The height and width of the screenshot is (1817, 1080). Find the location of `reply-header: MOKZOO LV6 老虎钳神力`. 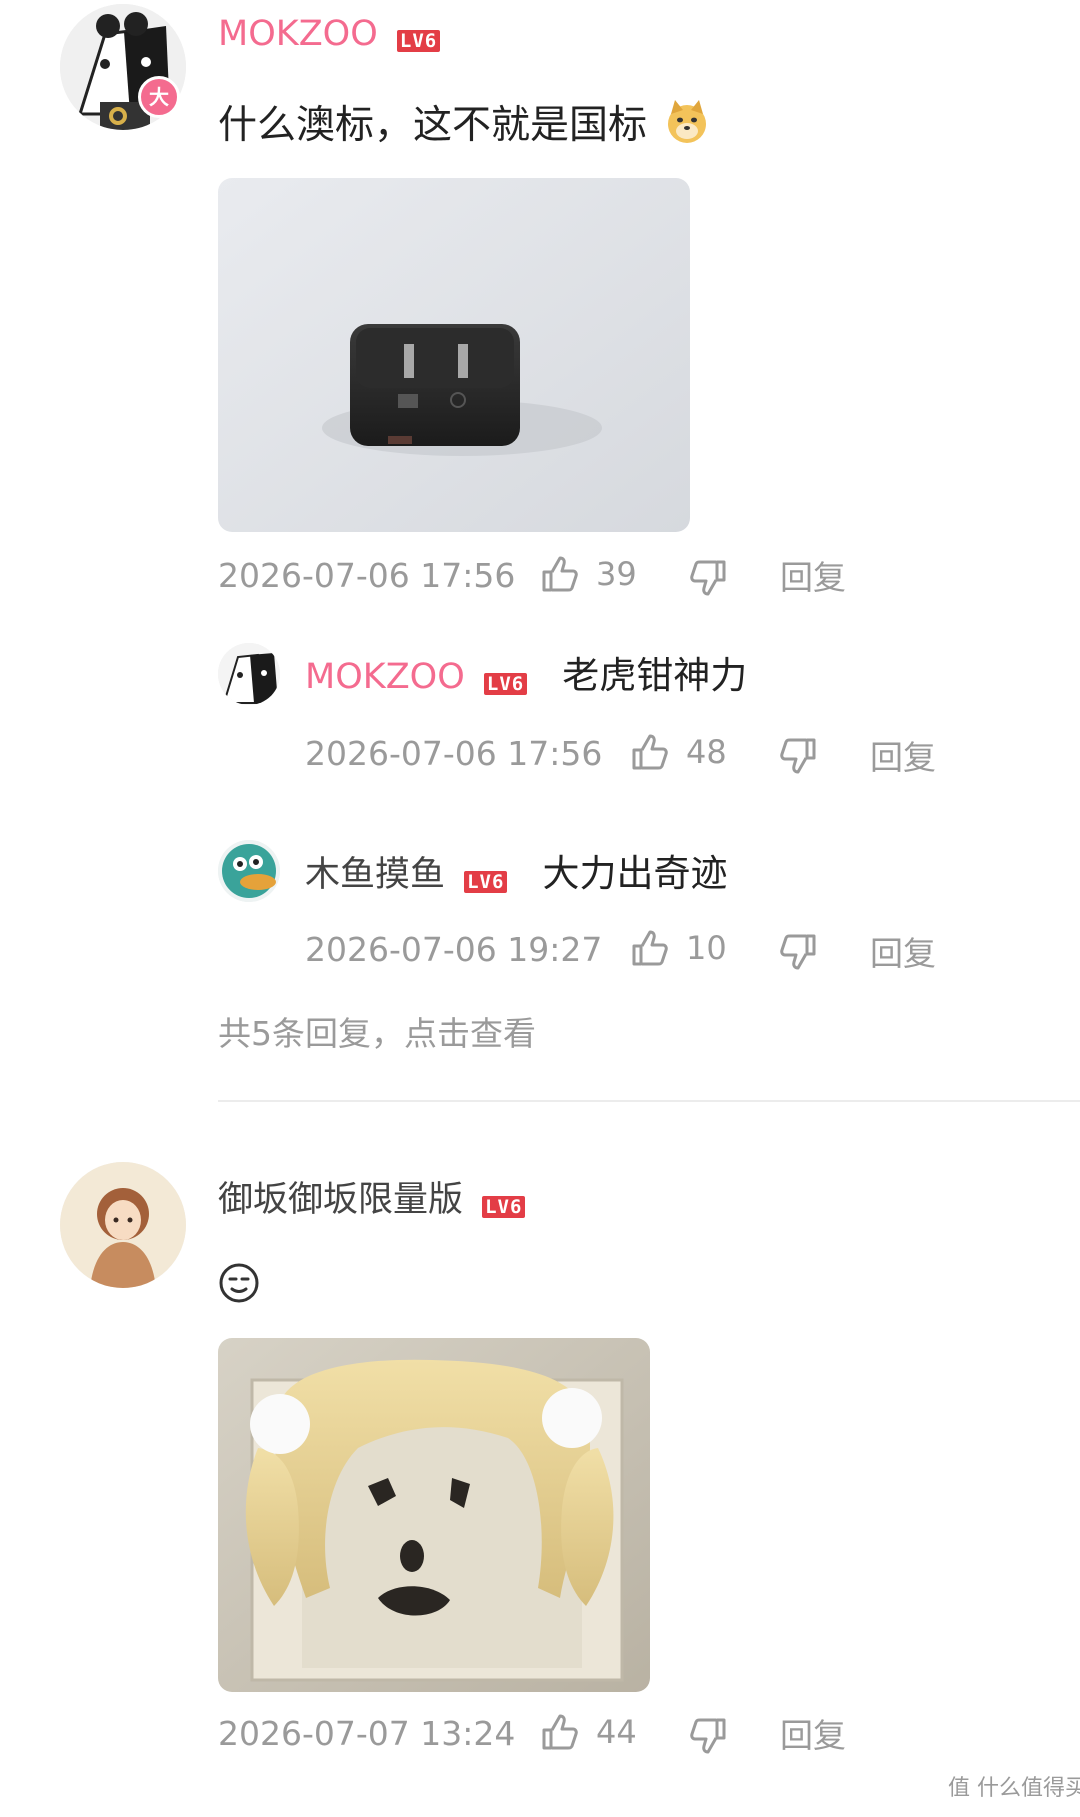

reply-header: MOKZOO LV6 老虎钳神力 is located at coordinates (526, 676).